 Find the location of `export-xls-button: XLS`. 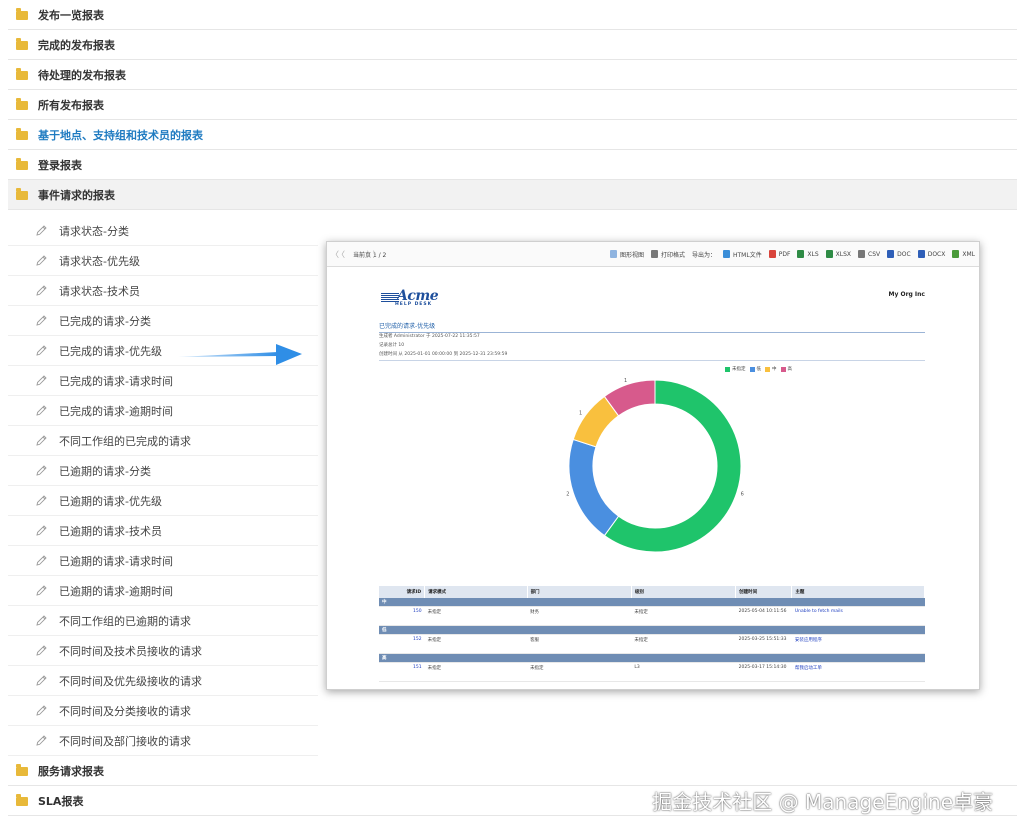

export-xls-button: XLS is located at coordinates (808, 254).